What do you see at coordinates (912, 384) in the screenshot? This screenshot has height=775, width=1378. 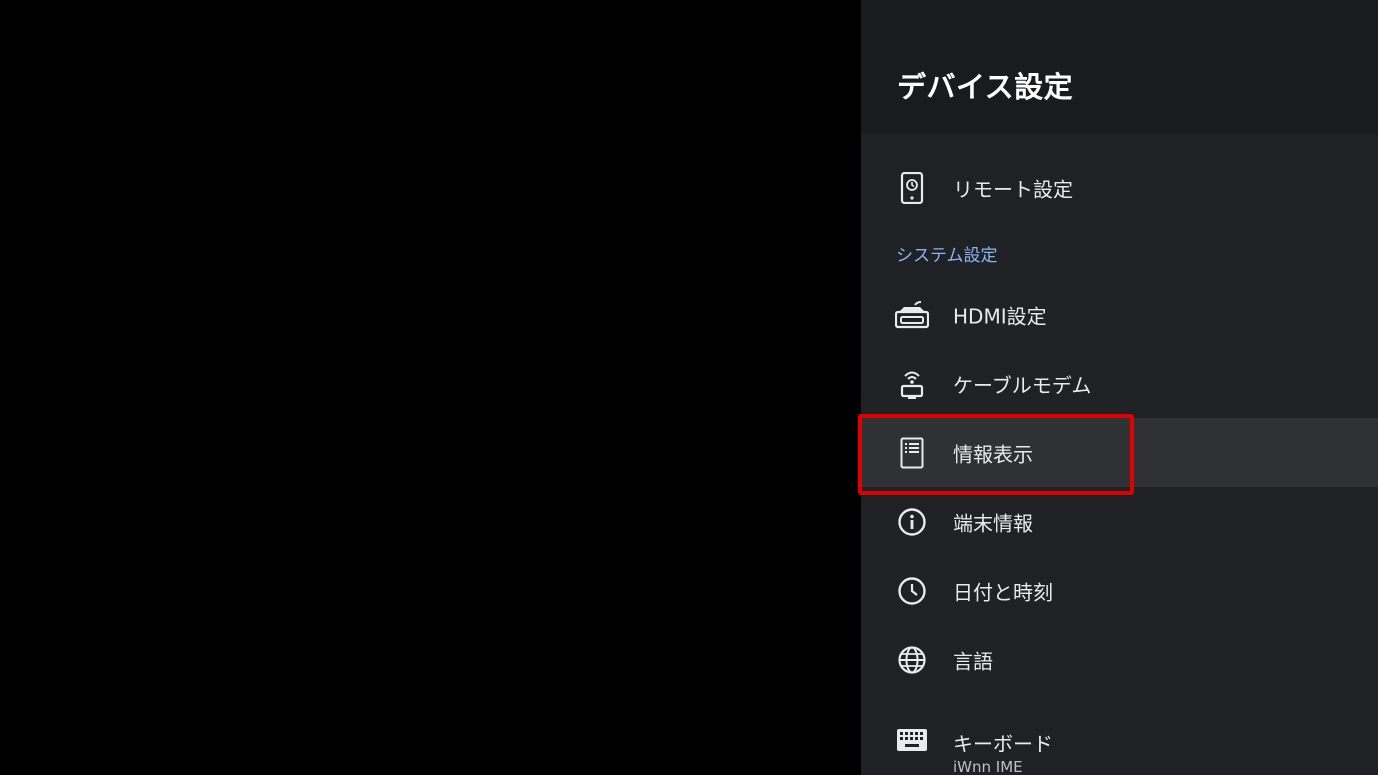 I see `cable-modem-icon` at bounding box center [912, 384].